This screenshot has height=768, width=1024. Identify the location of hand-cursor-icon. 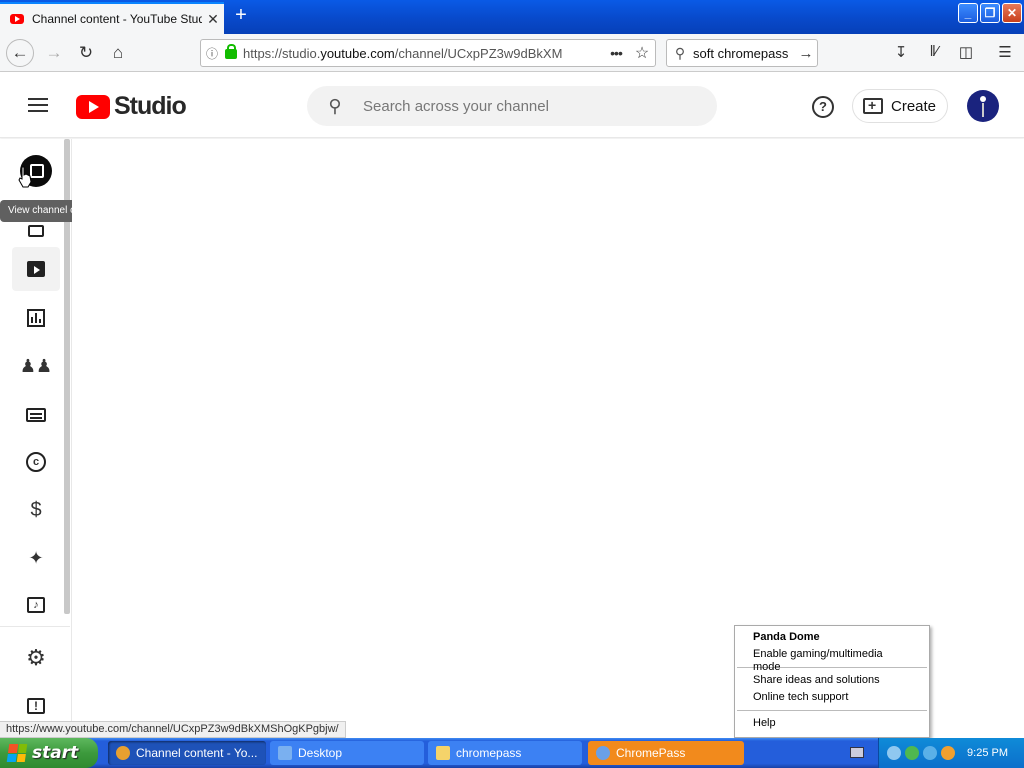
(25, 177).